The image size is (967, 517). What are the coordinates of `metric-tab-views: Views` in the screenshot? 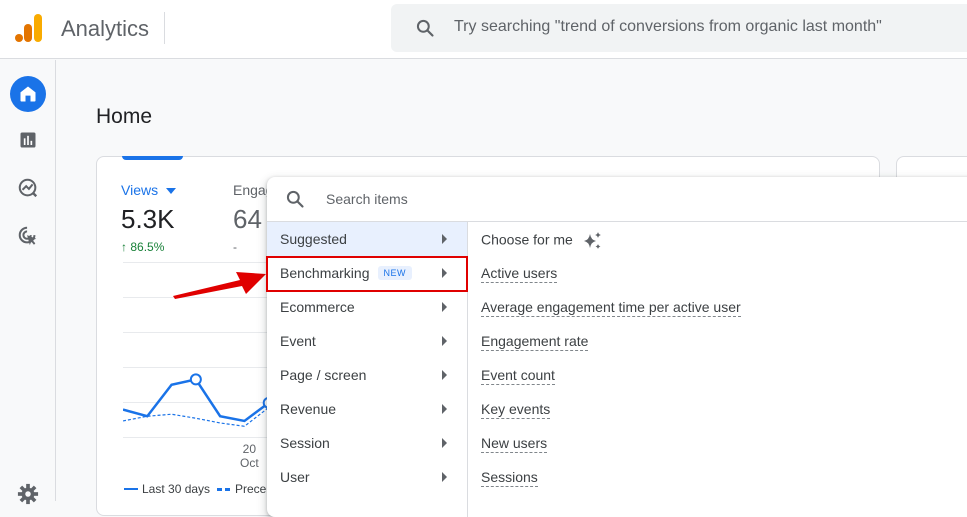 It's located at (148, 190).